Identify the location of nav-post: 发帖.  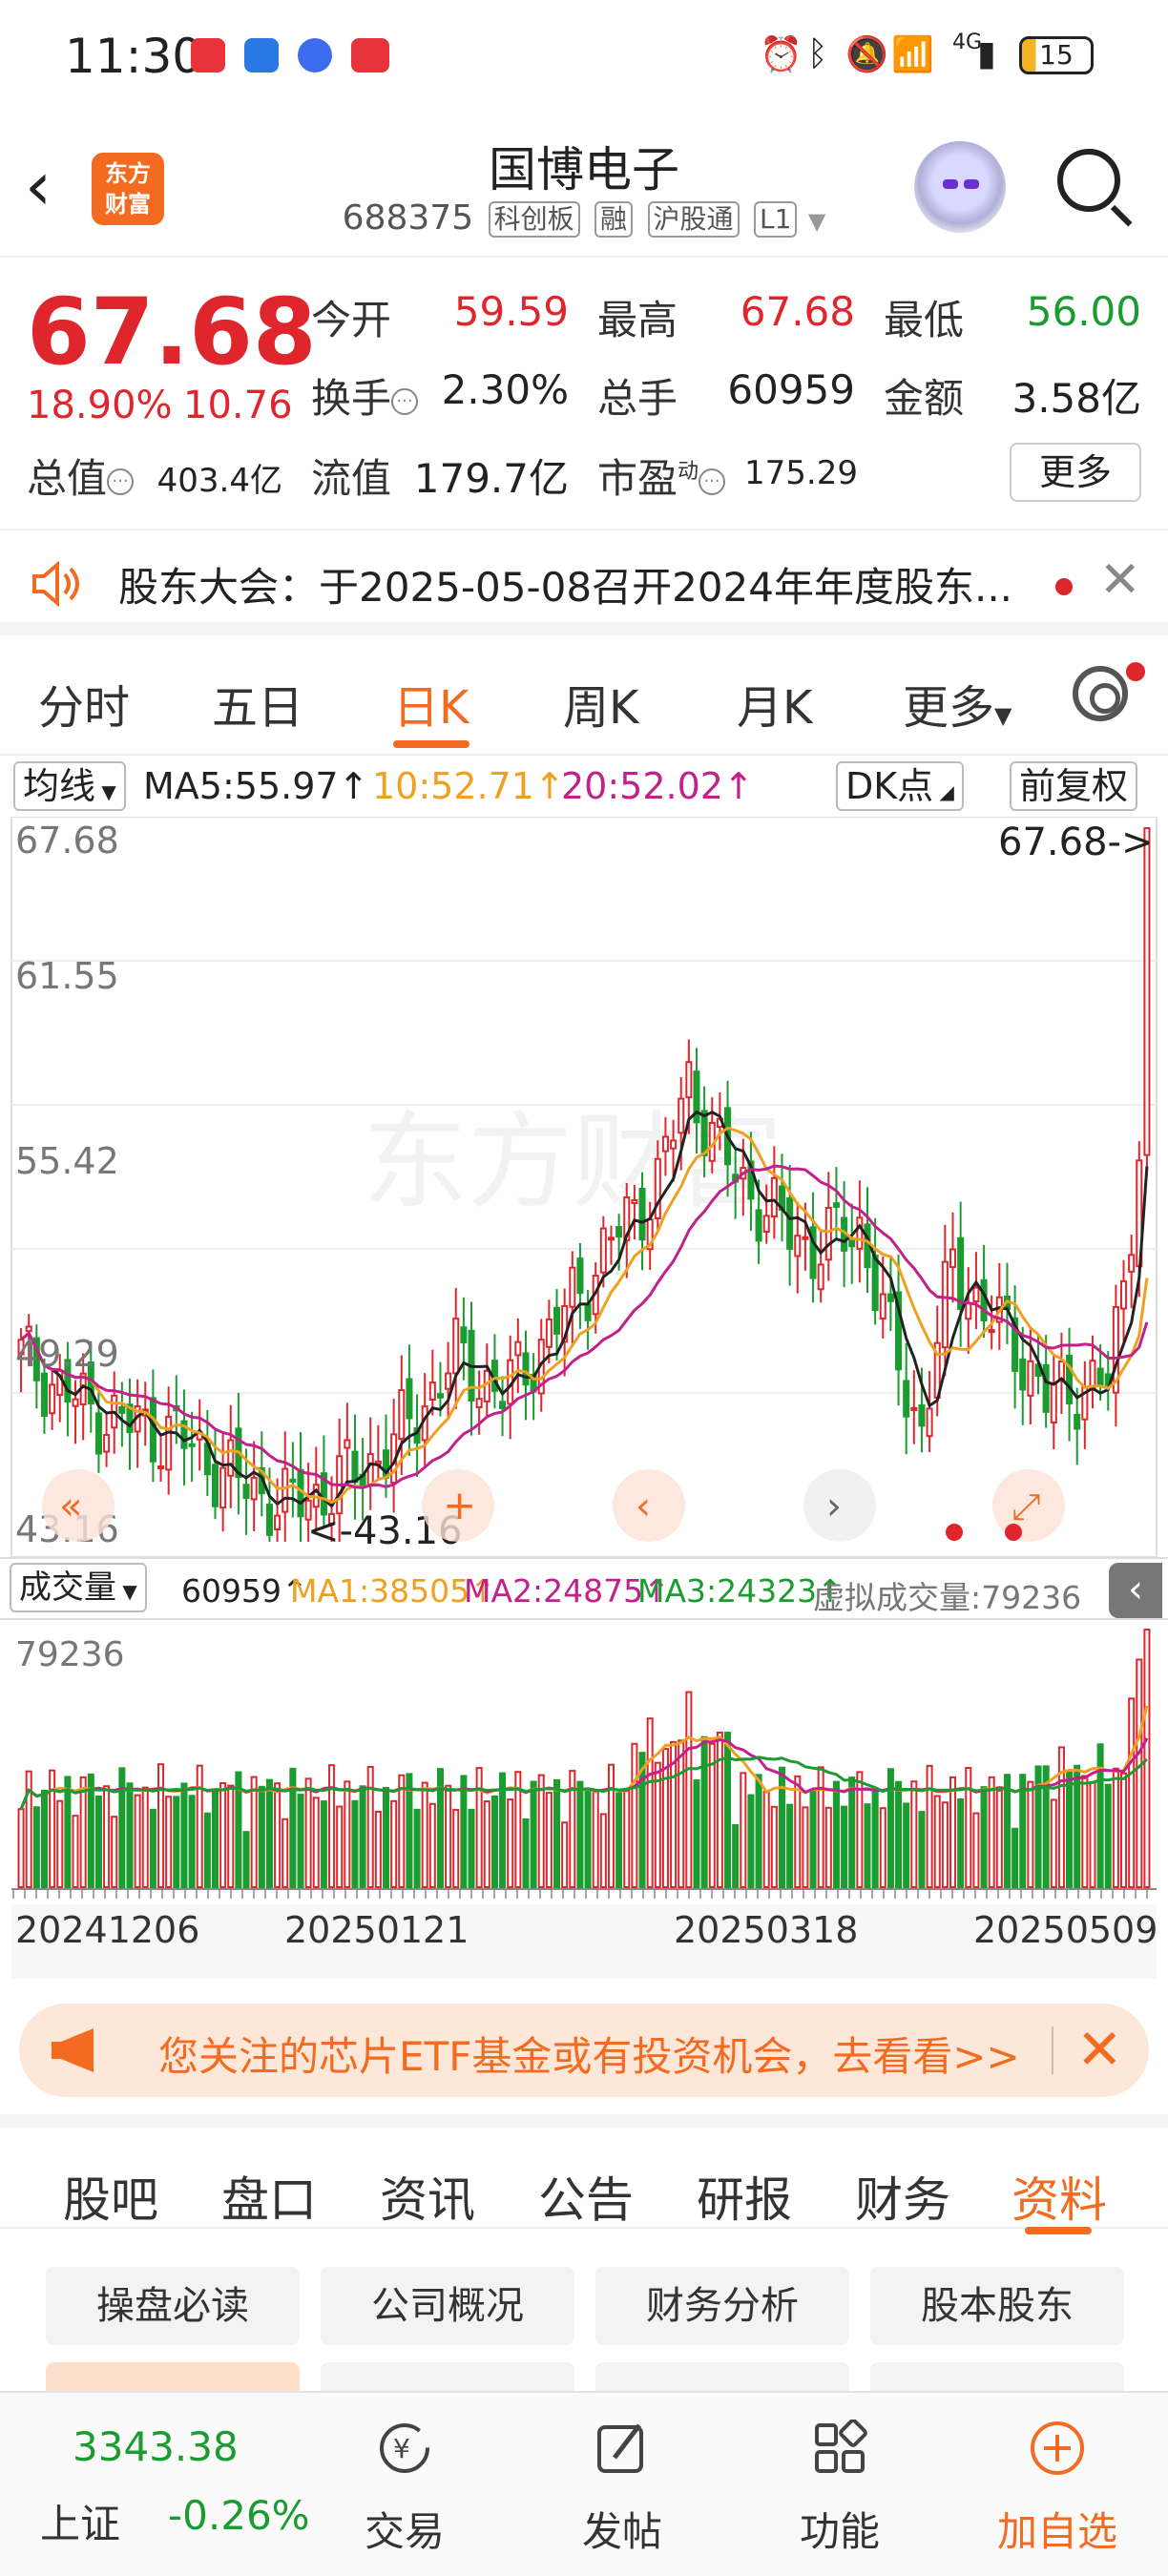
(622, 2484).